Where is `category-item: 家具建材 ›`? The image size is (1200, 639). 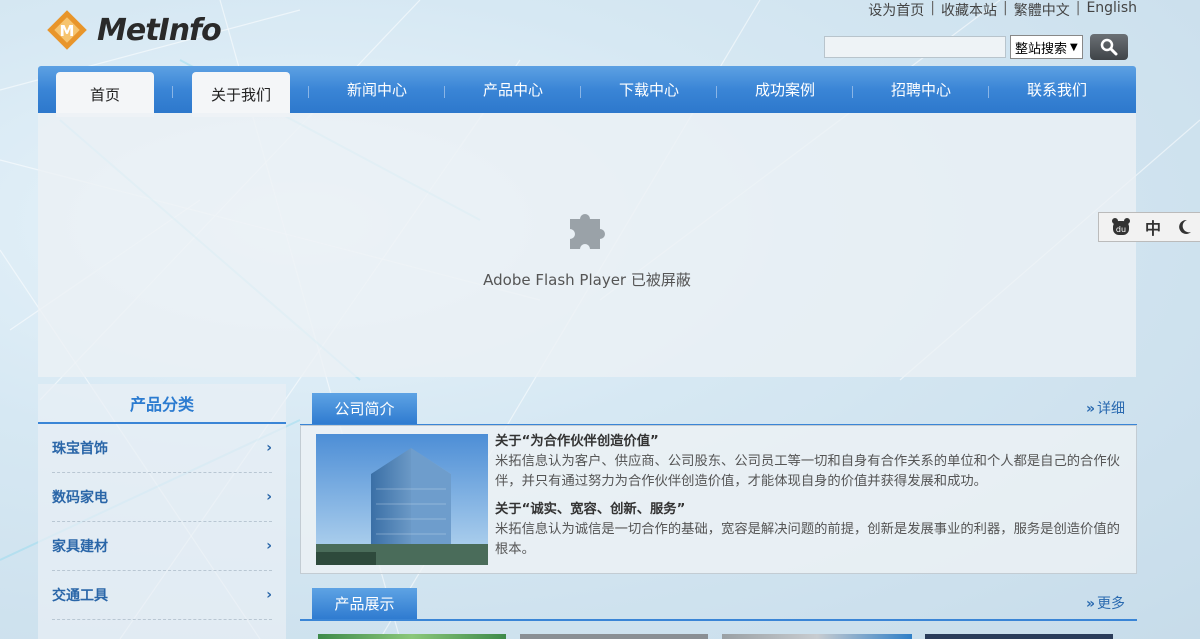 category-item: 家具建材 › is located at coordinates (162, 546).